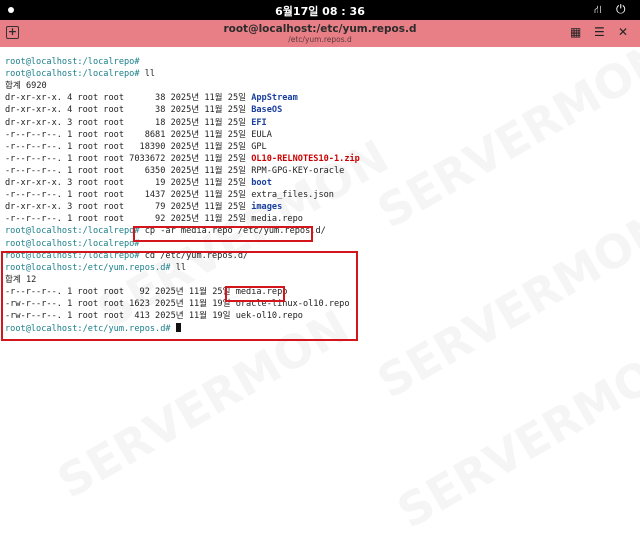  What do you see at coordinates (232, 231) in the screenshot?
I see `command-text: cp -ar media.repo /etc/yum.repos.d/` at bounding box center [232, 231].